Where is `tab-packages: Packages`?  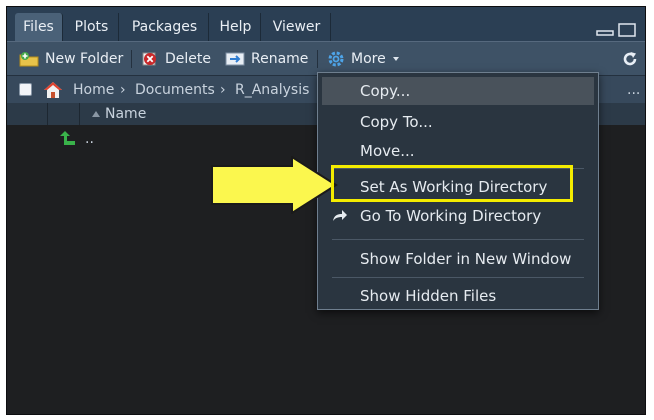
tab-packages: Packages is located at coordinates (165, 27).